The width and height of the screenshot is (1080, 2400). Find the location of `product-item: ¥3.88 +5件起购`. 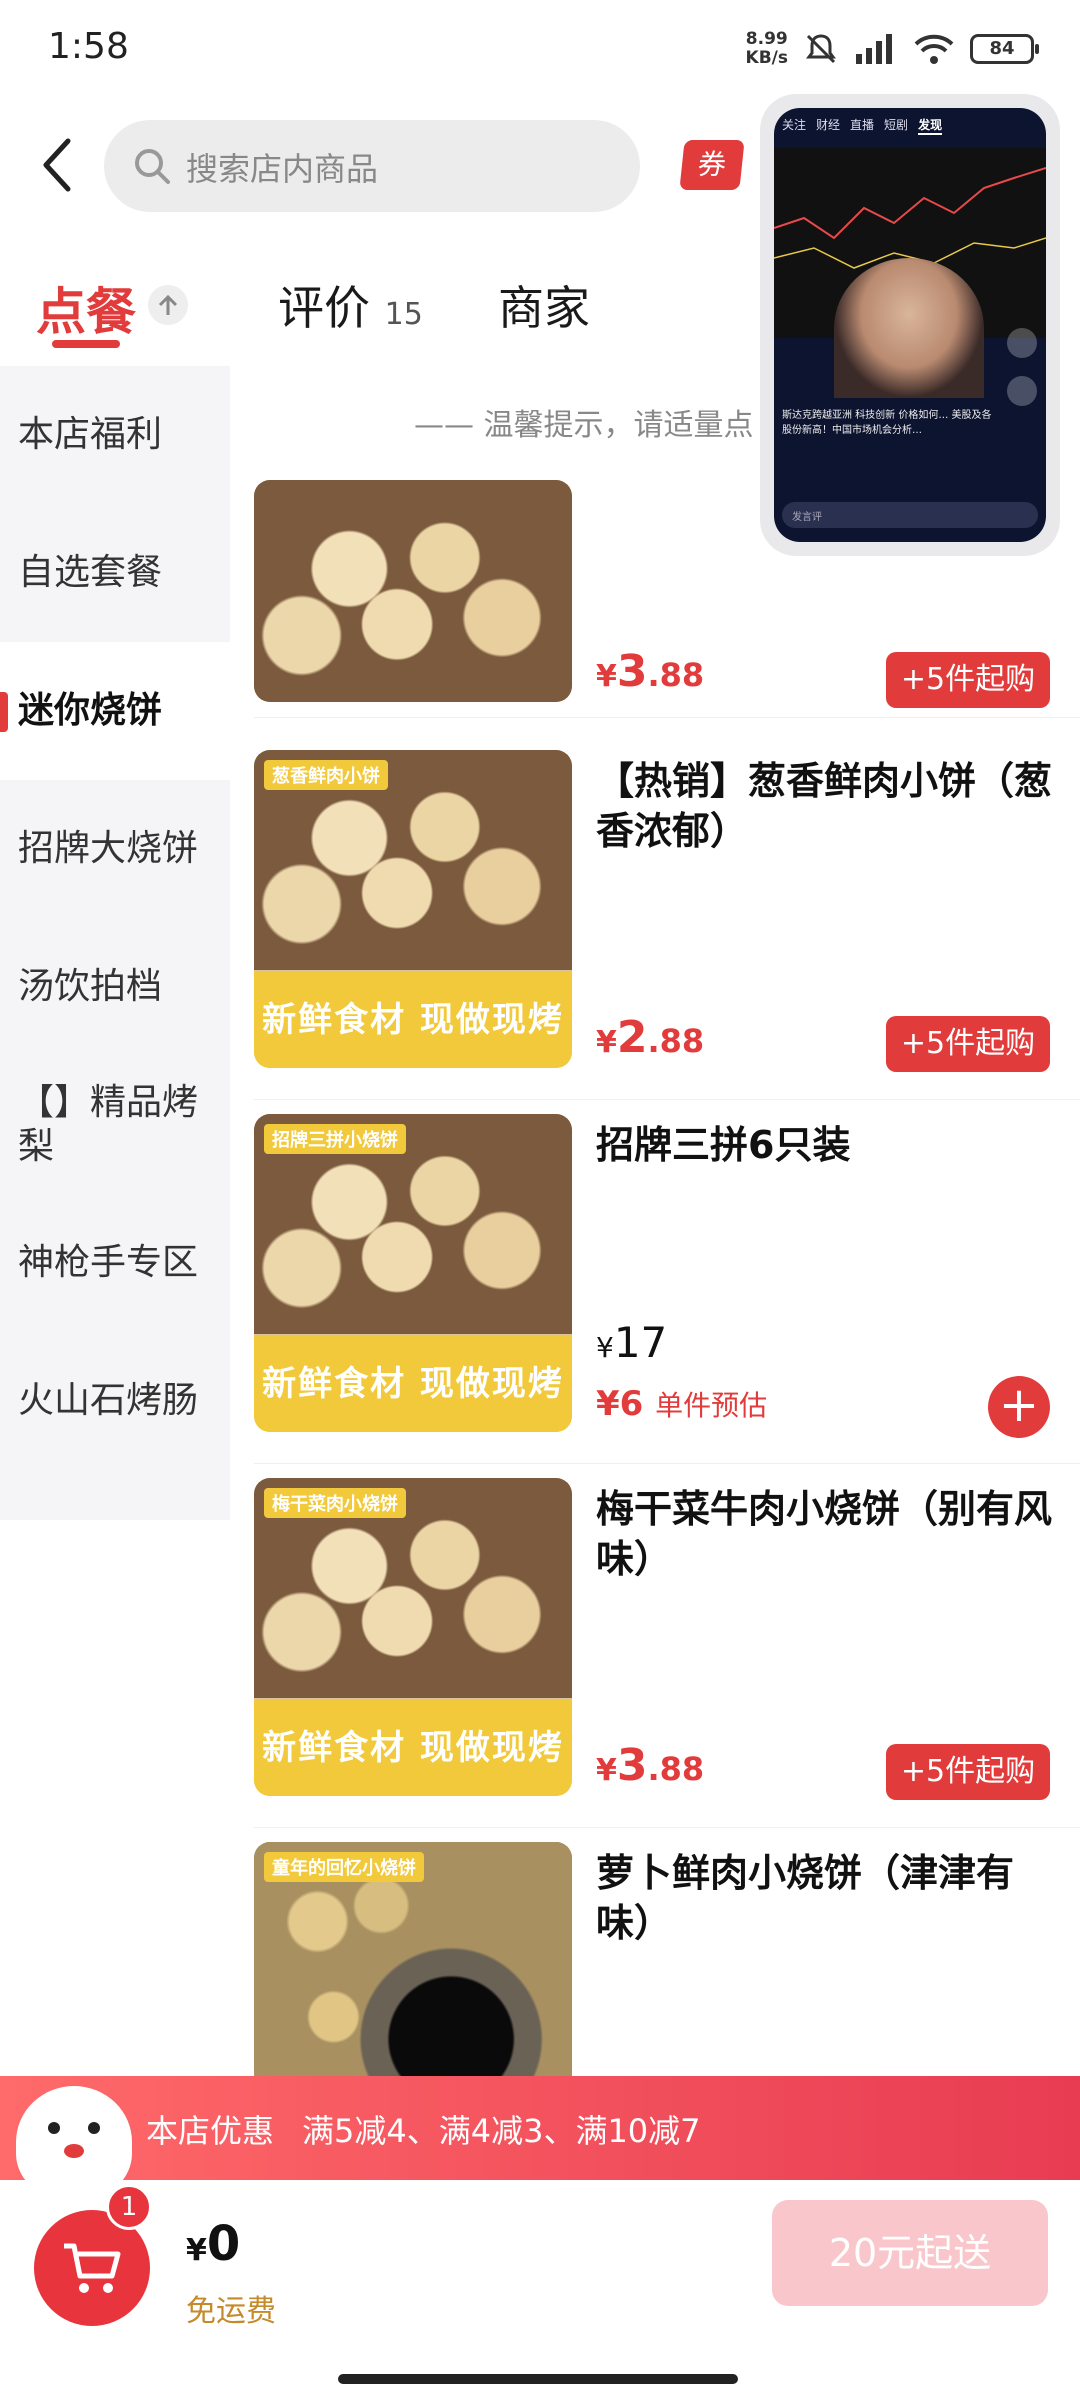

product-item: ¥3.88 +5件起购 is located at coordinates (667, 589).